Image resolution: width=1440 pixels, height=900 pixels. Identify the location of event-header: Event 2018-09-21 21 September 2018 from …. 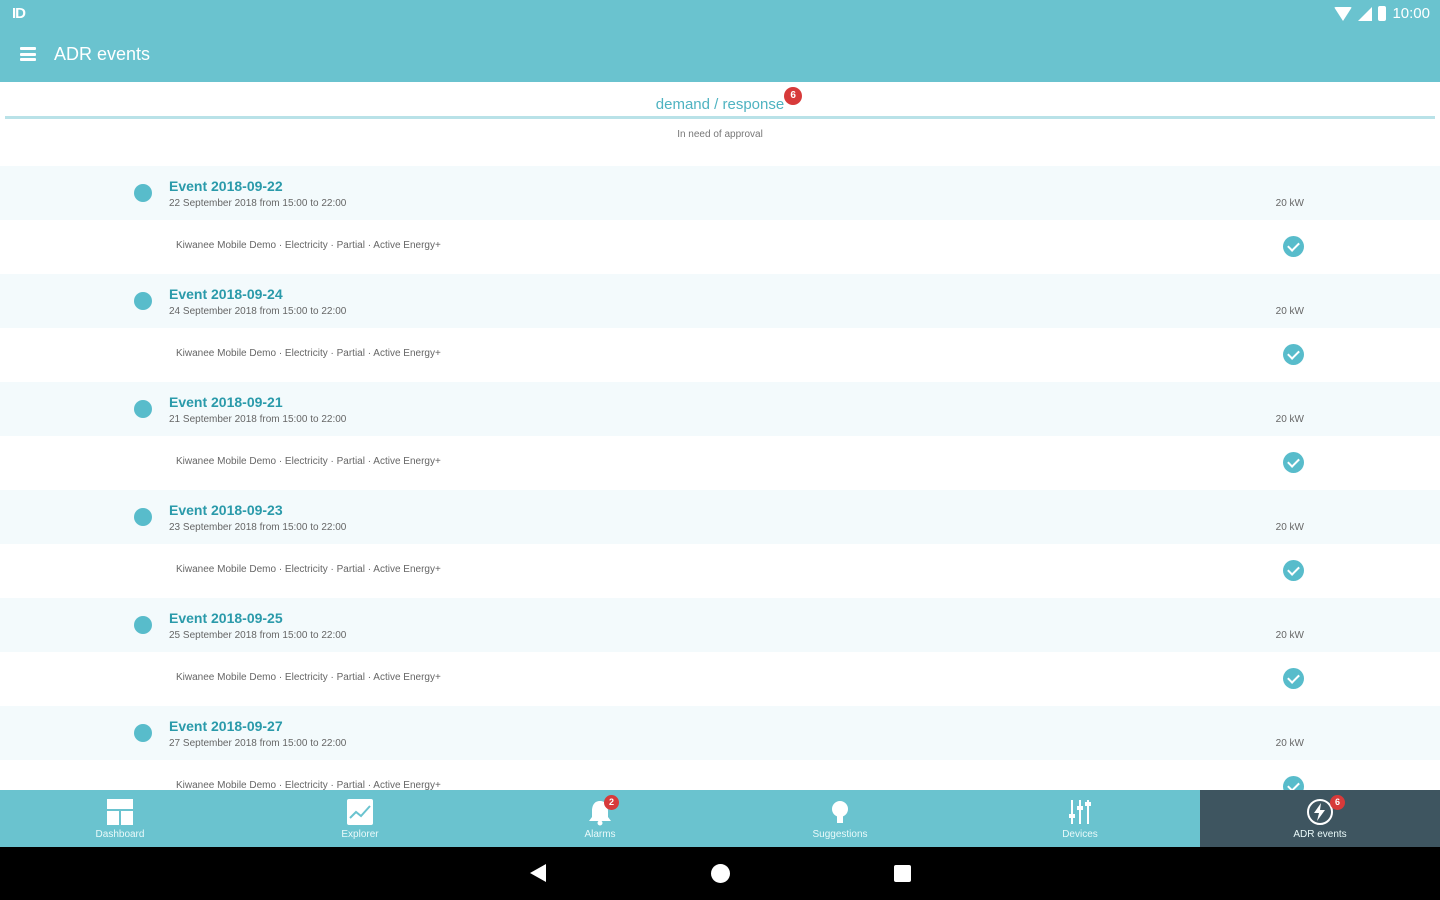
(720, 409).